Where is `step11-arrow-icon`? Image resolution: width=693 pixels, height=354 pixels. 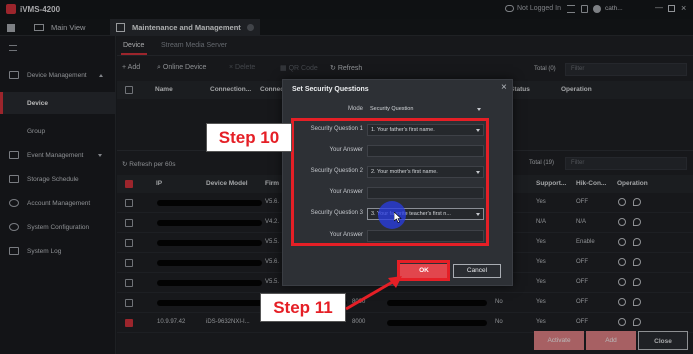
step11-arrow-icon is located at coordinates (373, 293).